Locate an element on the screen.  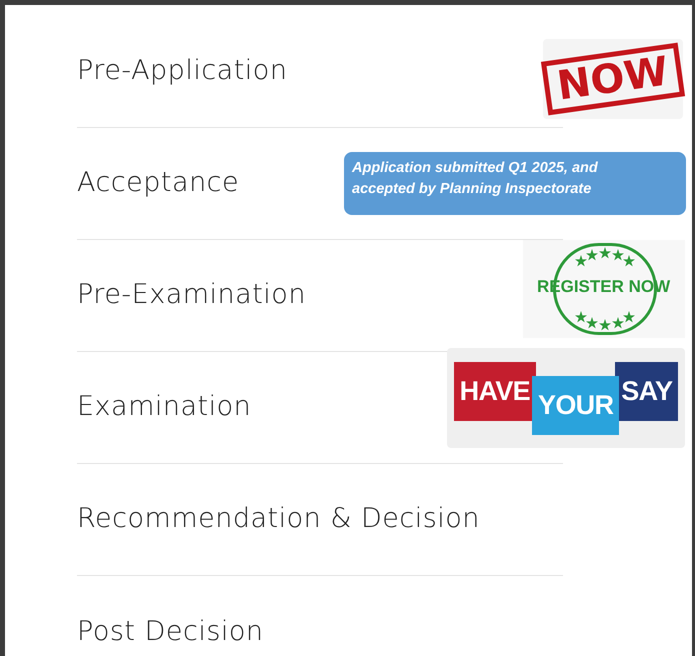
stage-link: Pre-Application is located at coordinates (182, 71).